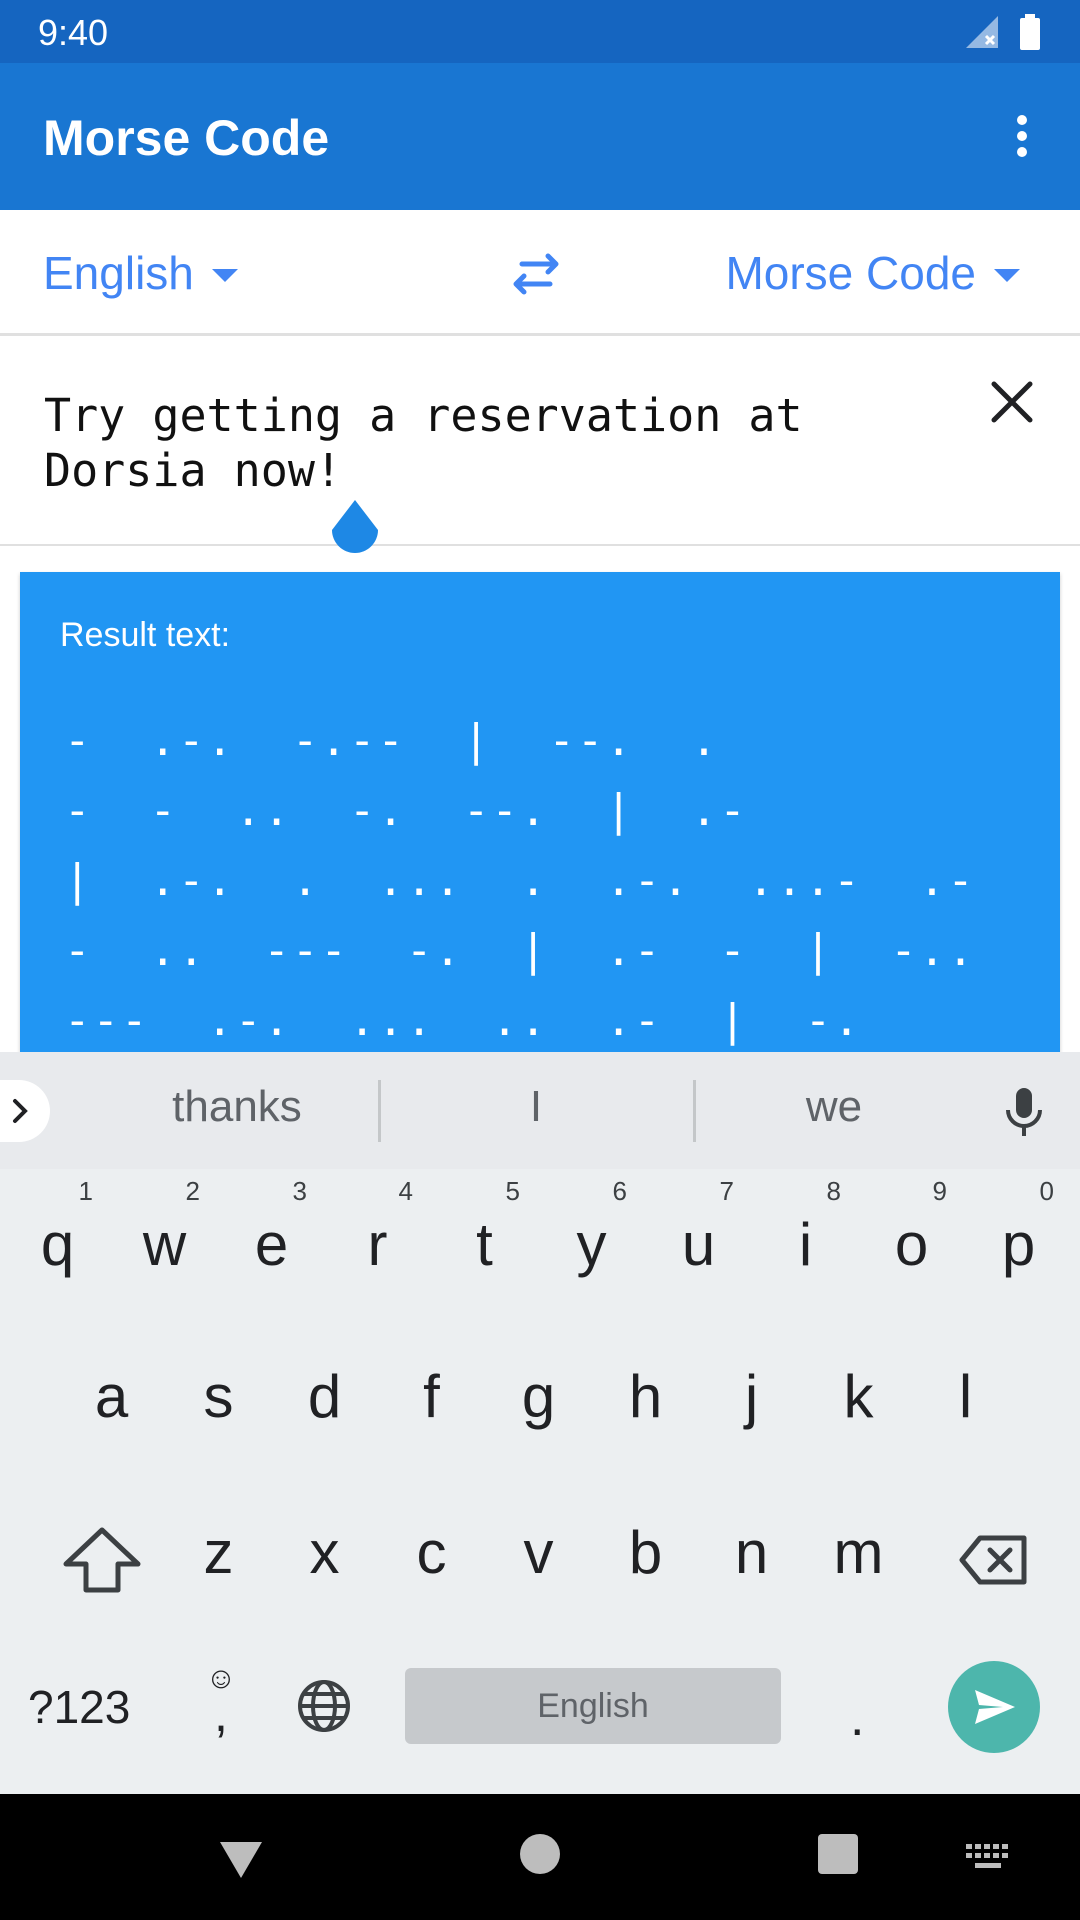 This screenshot has height=1920, width=1080. Describe the element at coordinates (324, 1552) in the screenshot. I see `key-x: x` at that location.